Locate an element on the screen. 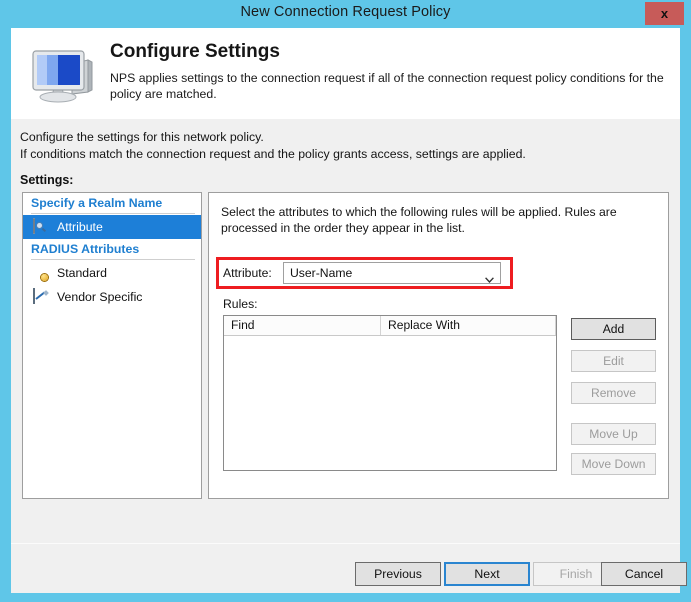 The image size is (691, 602). tree-group-radius: RADIUS Attributes is located at coordinates (112, 250).